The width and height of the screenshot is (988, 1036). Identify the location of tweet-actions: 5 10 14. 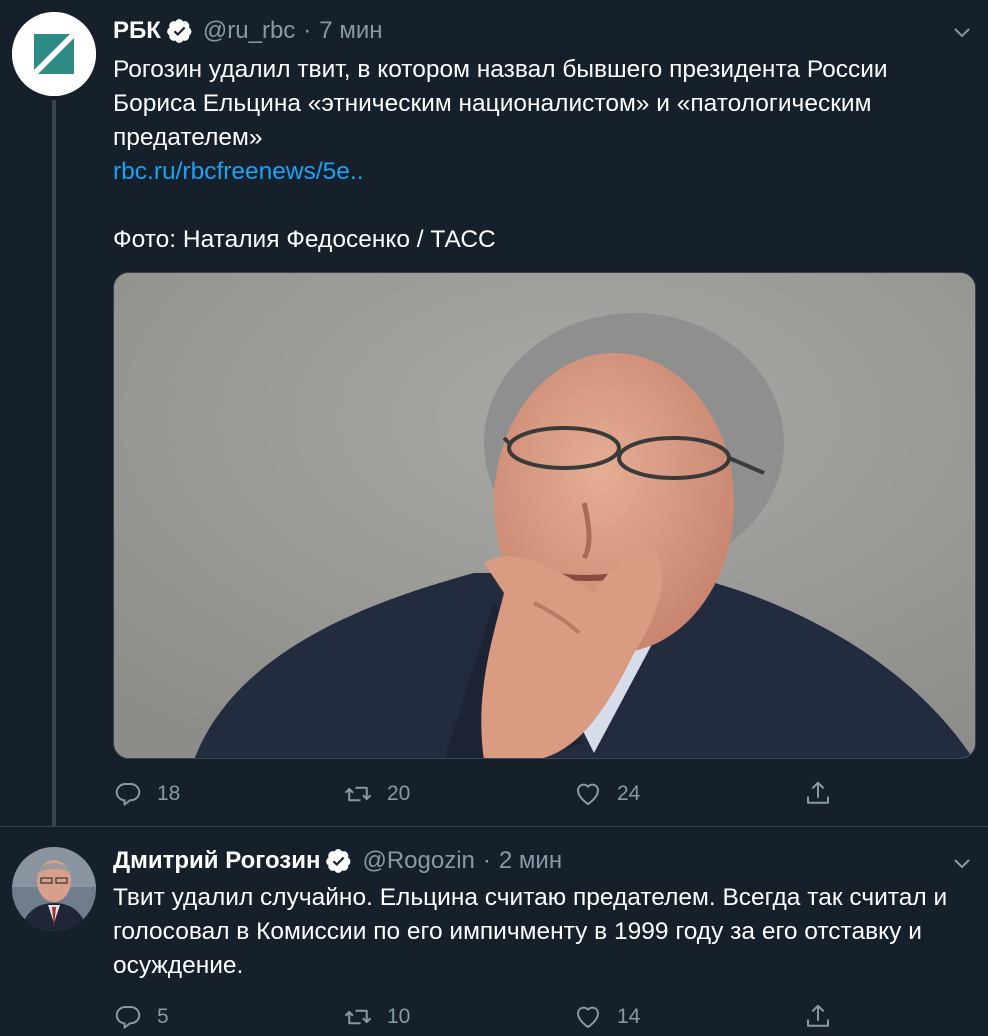
(483, 1016).